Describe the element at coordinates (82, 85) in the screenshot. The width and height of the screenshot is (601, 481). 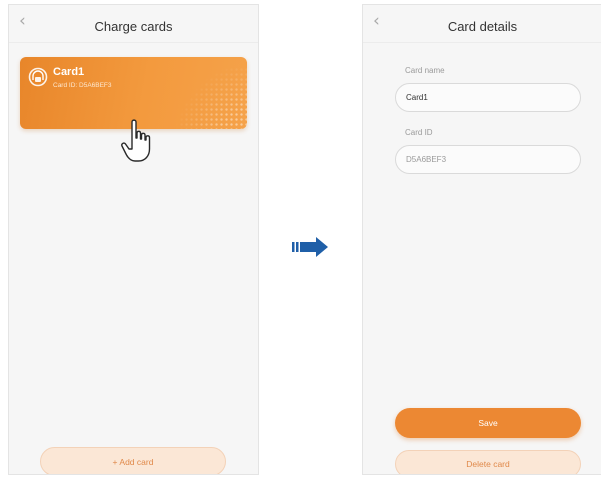
I see `card-id-text: Card ID: D5A6BEF3` at that location.